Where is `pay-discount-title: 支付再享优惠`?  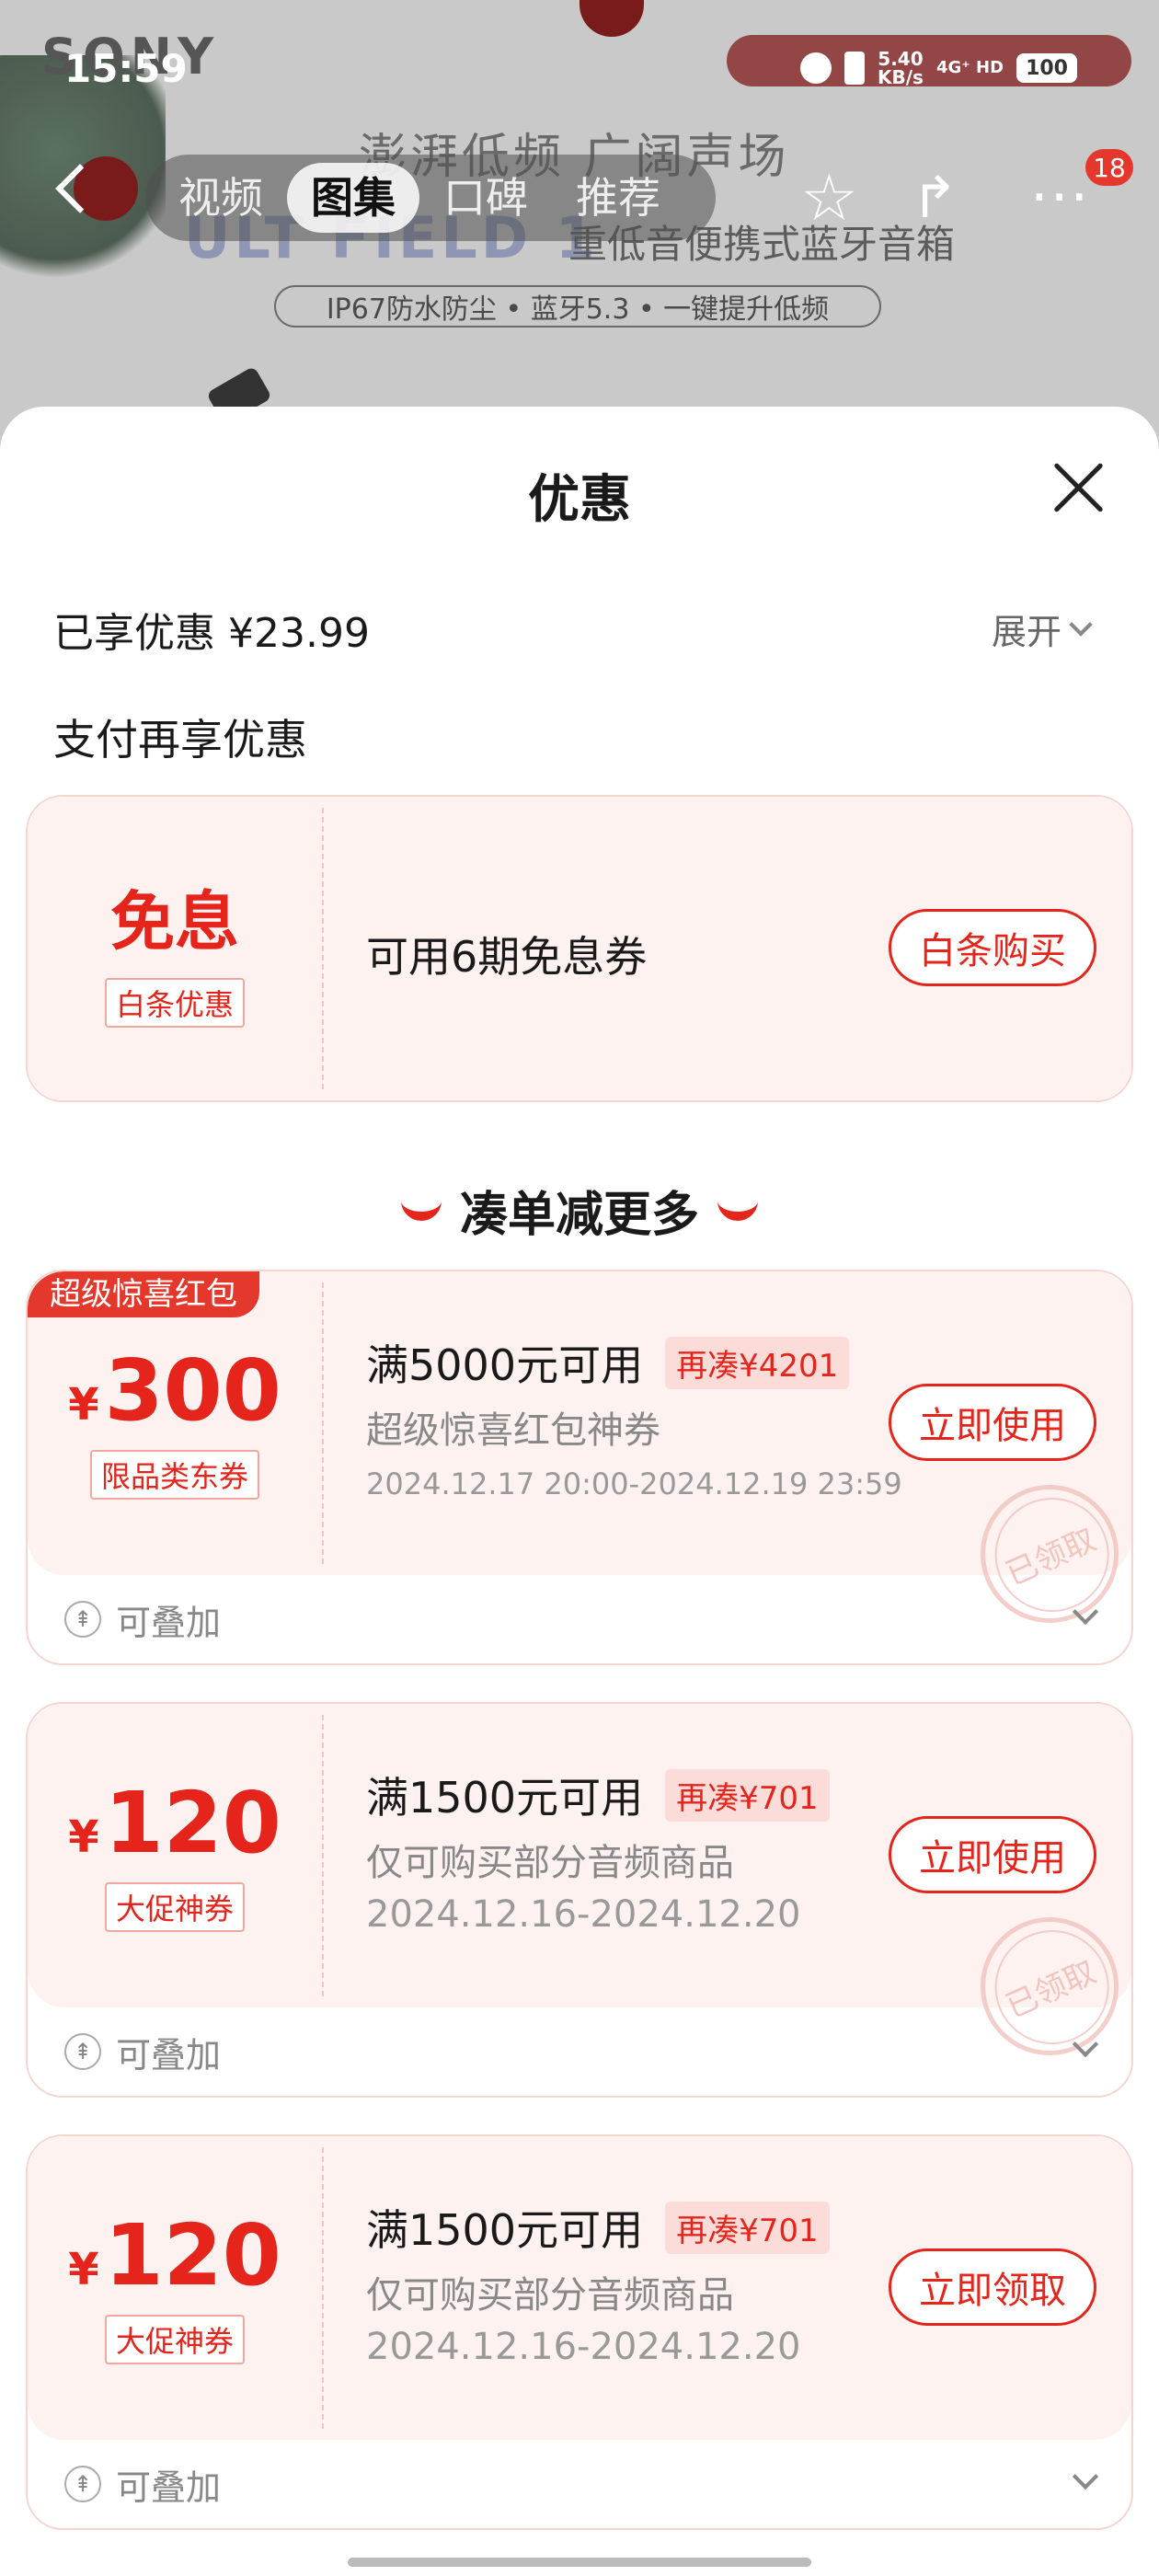 pay-discount-title: 支付再享优惠 is located at coordinates (180, 740).